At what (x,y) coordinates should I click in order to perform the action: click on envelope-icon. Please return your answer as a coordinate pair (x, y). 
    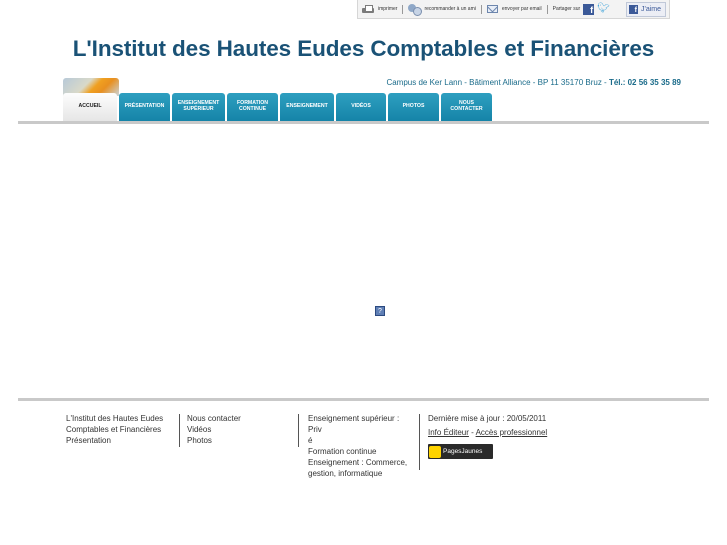
    Looking at the image, I should click on (492, 9).